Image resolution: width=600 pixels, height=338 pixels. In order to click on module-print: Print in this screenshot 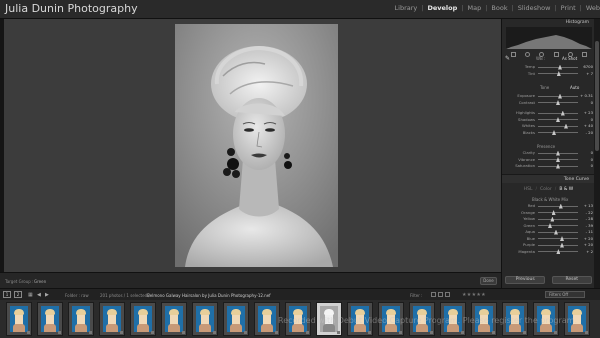, I will do `click(568, 8)`.